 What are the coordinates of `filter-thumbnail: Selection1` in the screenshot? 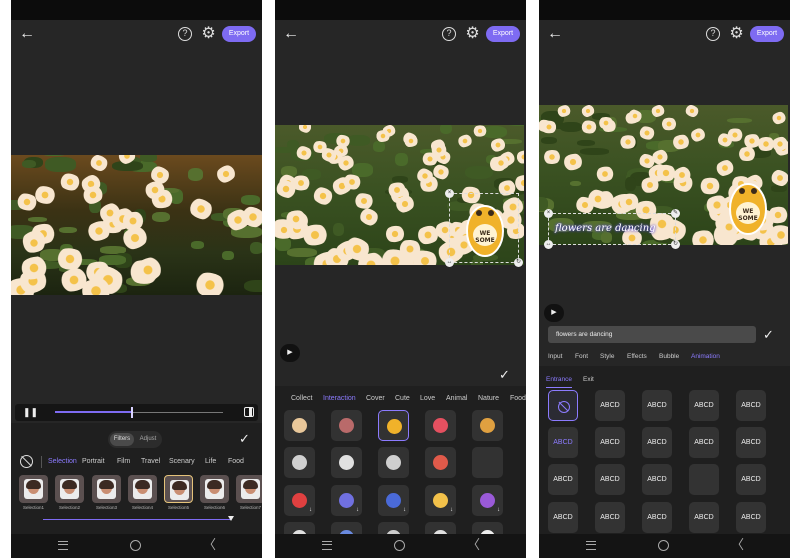 It's located at (33, 493).